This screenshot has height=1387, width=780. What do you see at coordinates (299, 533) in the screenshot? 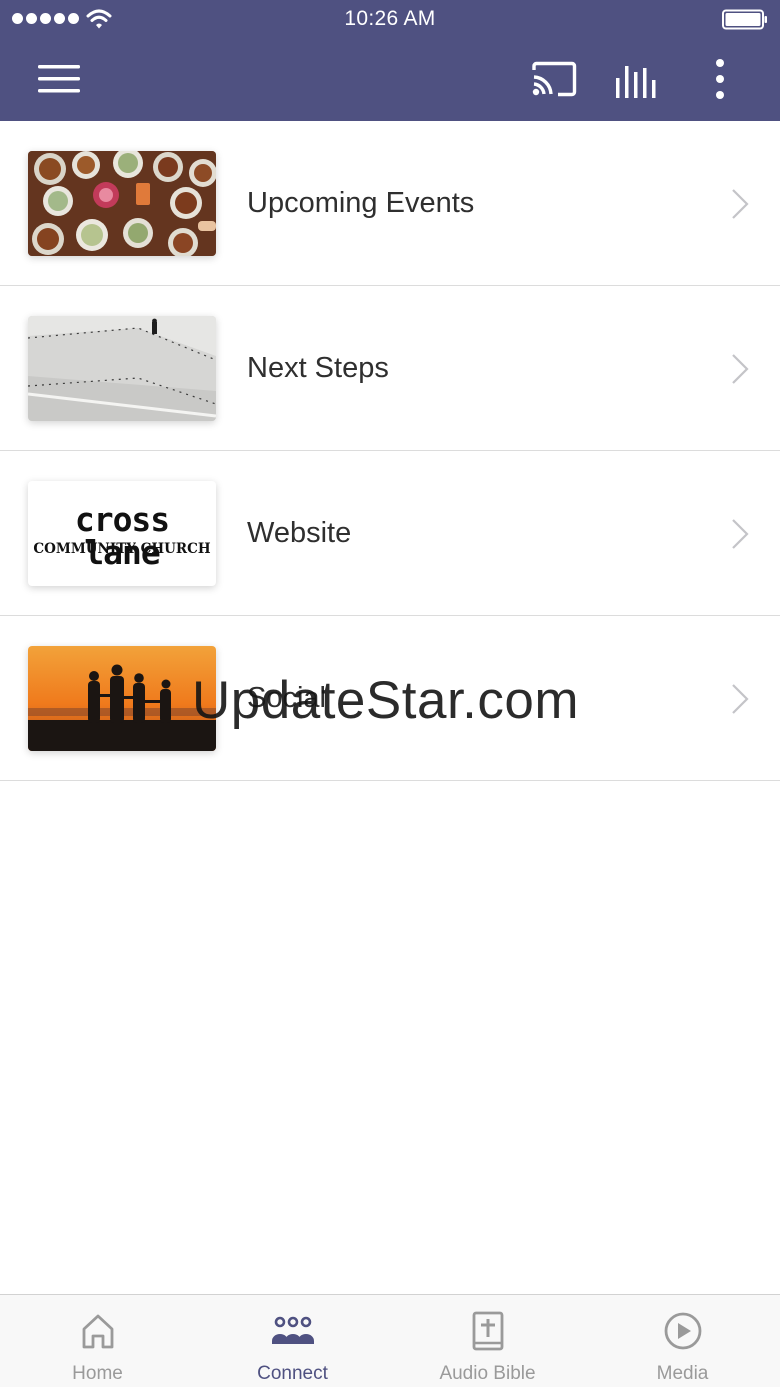
I see `list-item-label: Website` at bounding box center [299, 533].